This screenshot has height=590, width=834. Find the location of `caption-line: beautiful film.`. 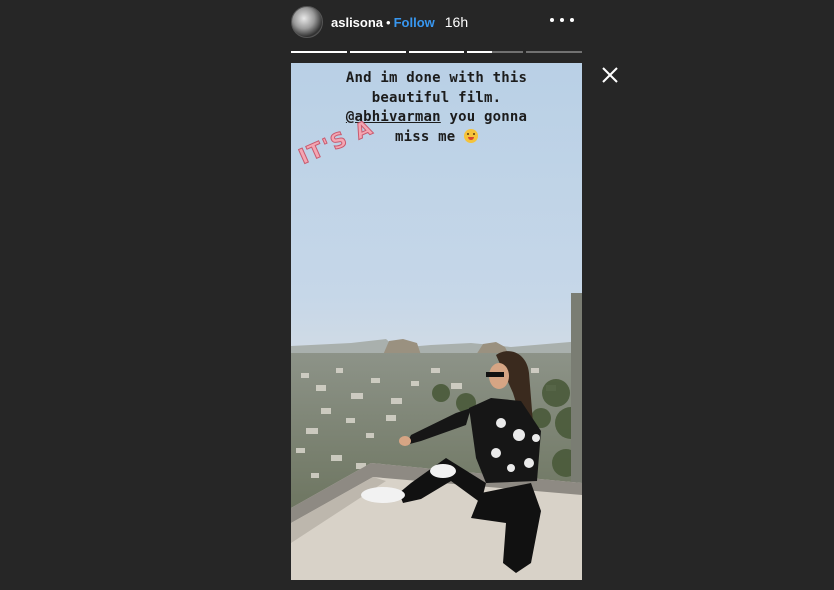

caption-line: beautiful film. is located at coordinates (436, 97).